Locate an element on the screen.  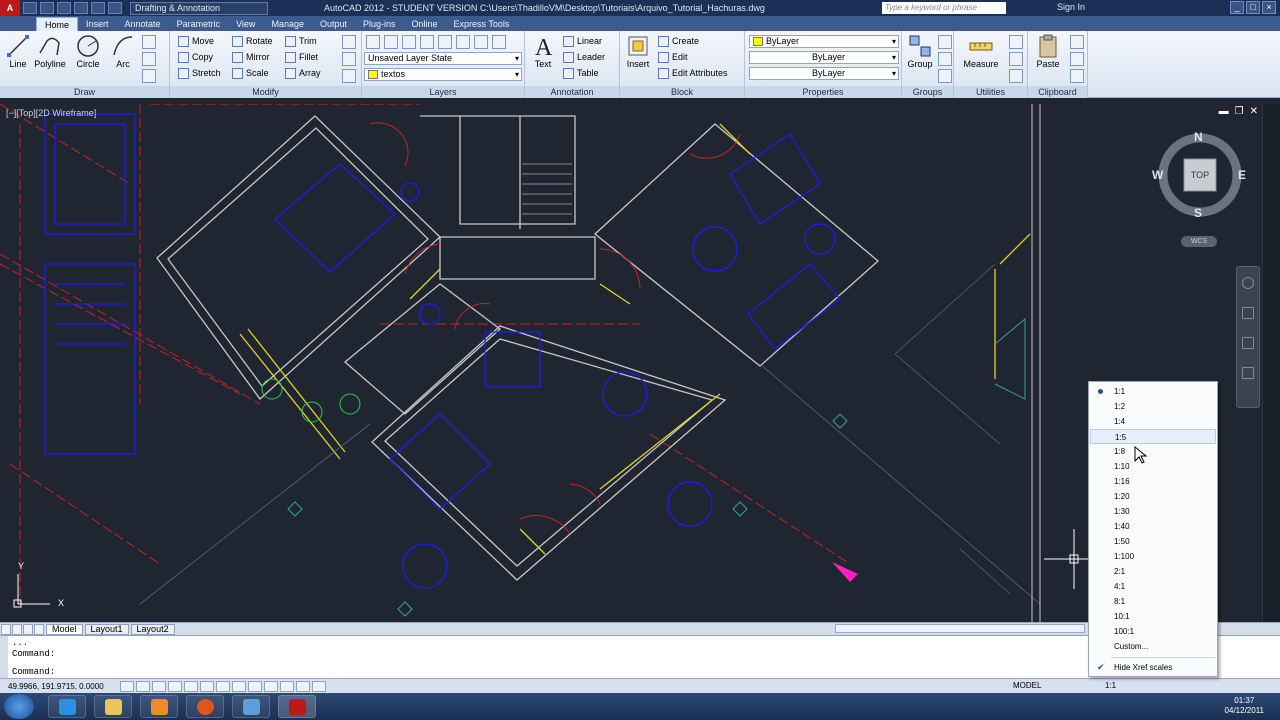
layer-walk-icon is located at coordinates (499, 42).